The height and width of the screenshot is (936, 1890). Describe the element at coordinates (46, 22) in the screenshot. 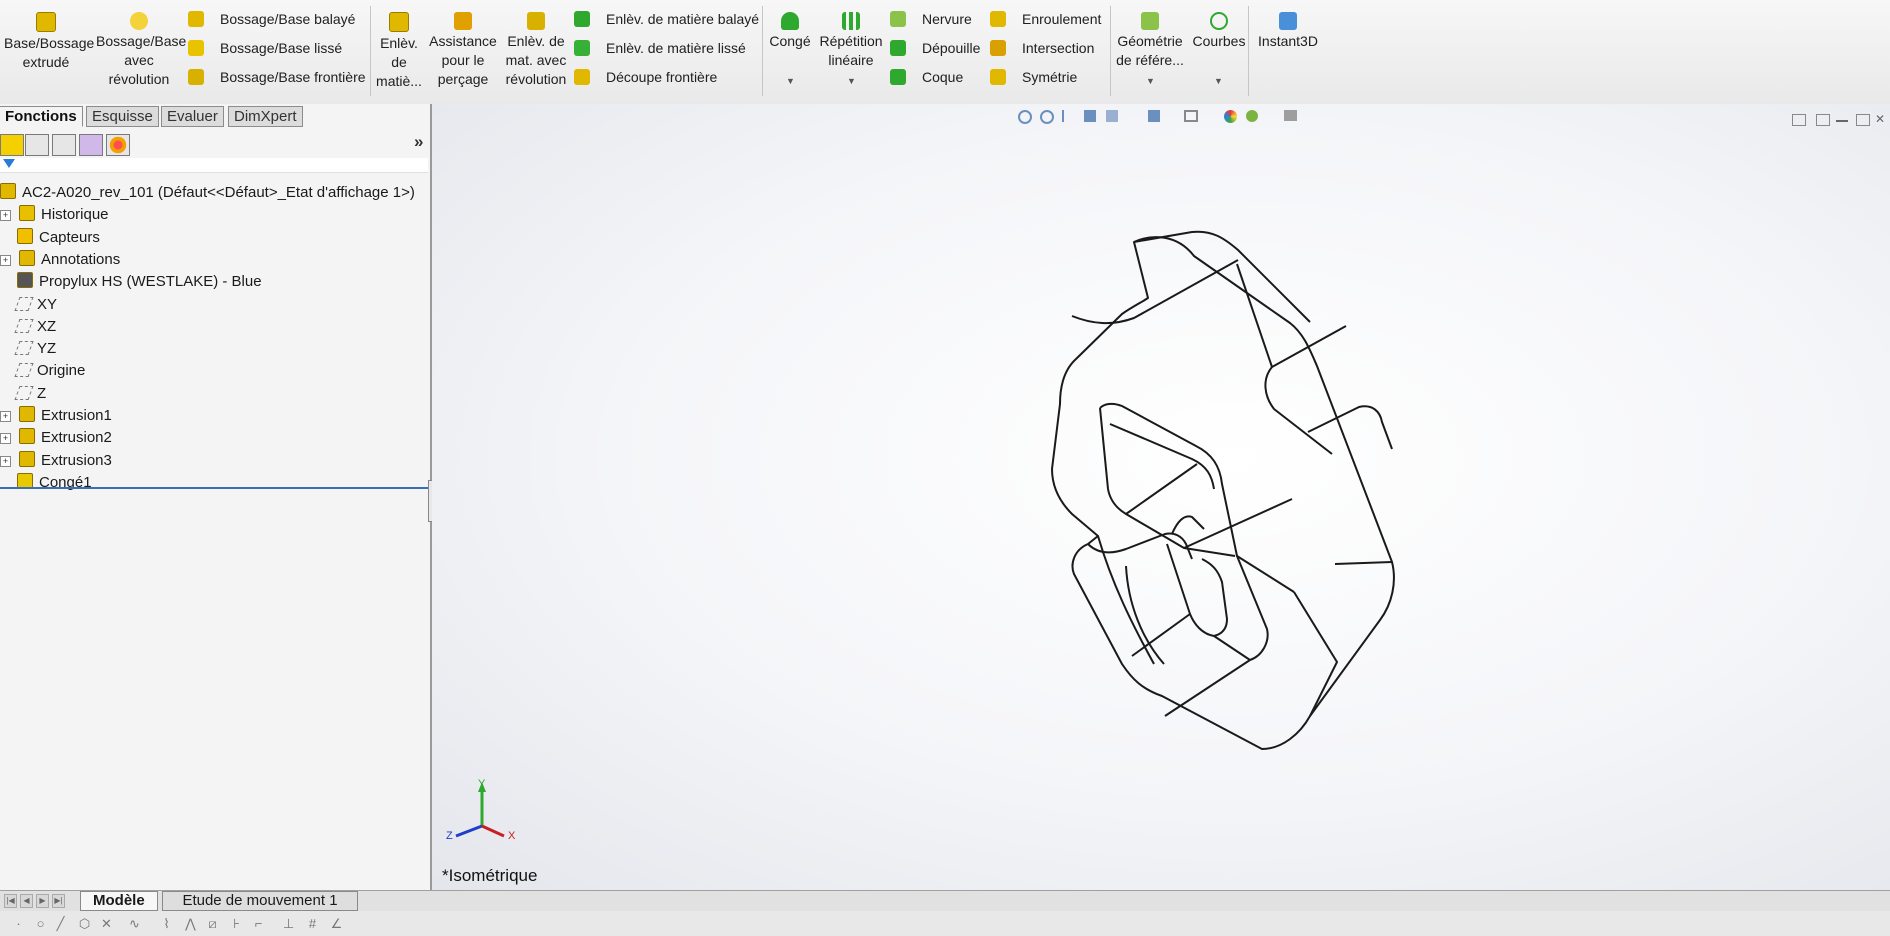

I see `extruded-boss-icon` at that location.